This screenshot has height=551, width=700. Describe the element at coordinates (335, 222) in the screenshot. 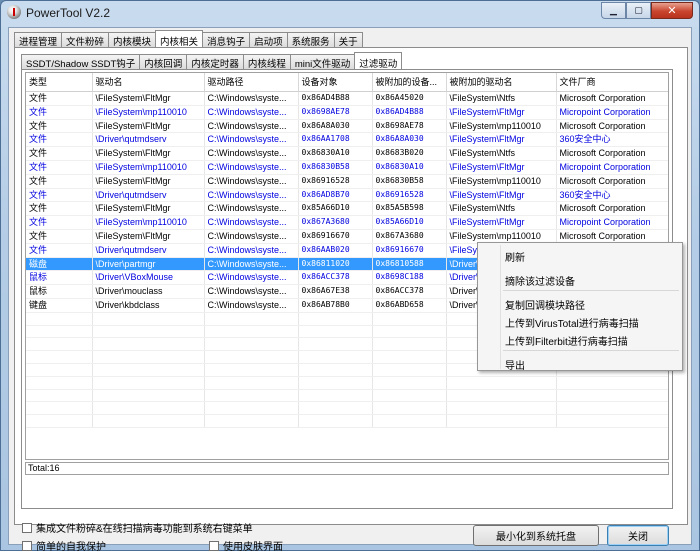

I see `cell-dev: 0x867A3680` at that location.